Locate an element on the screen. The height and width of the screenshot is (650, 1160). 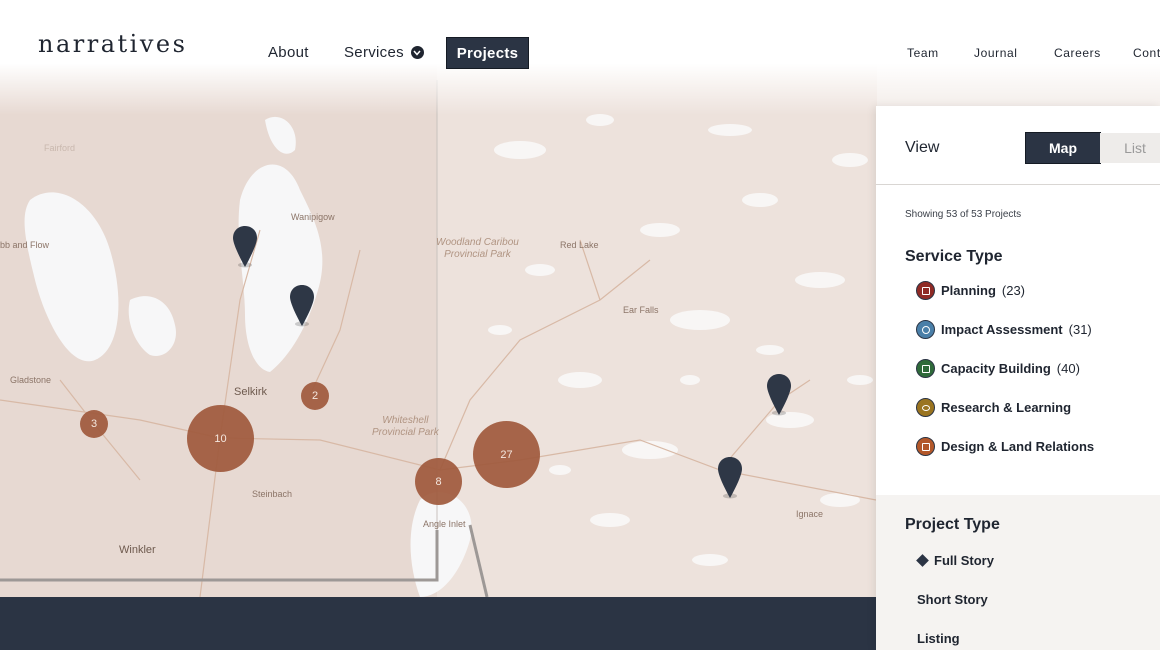
map-label-steinbach: Steinbach is located at coordinates (272, 494).